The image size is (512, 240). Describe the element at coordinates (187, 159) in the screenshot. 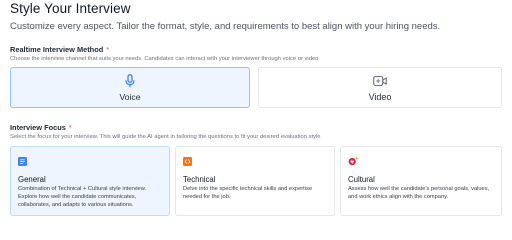

I see `code-file-icon` at that location.